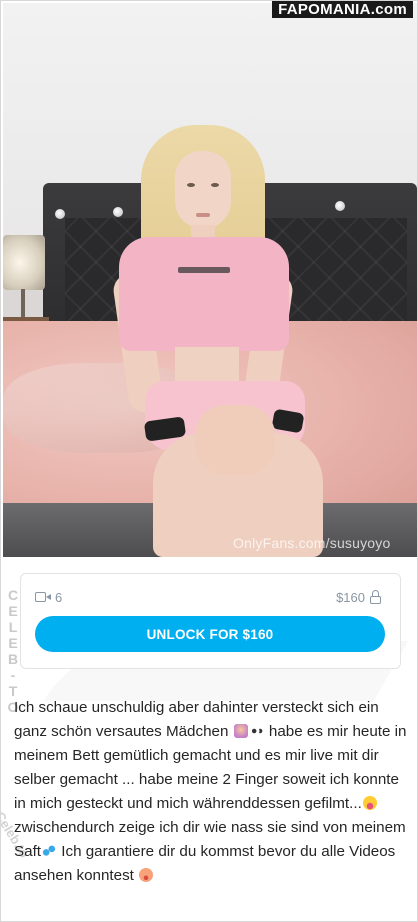  Describe the element at coordinates (342, 9) in the screenshot. I see `site-watermark: FAPOMANIA.com` at that location.